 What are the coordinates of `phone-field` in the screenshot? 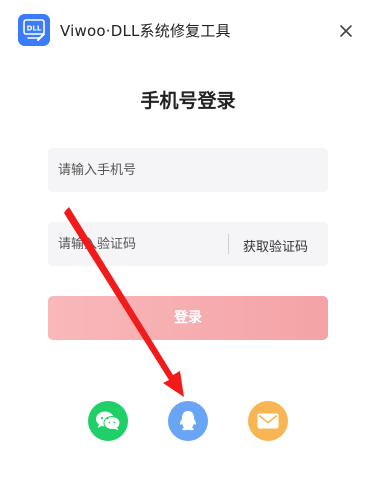 It's located at (188, 170).